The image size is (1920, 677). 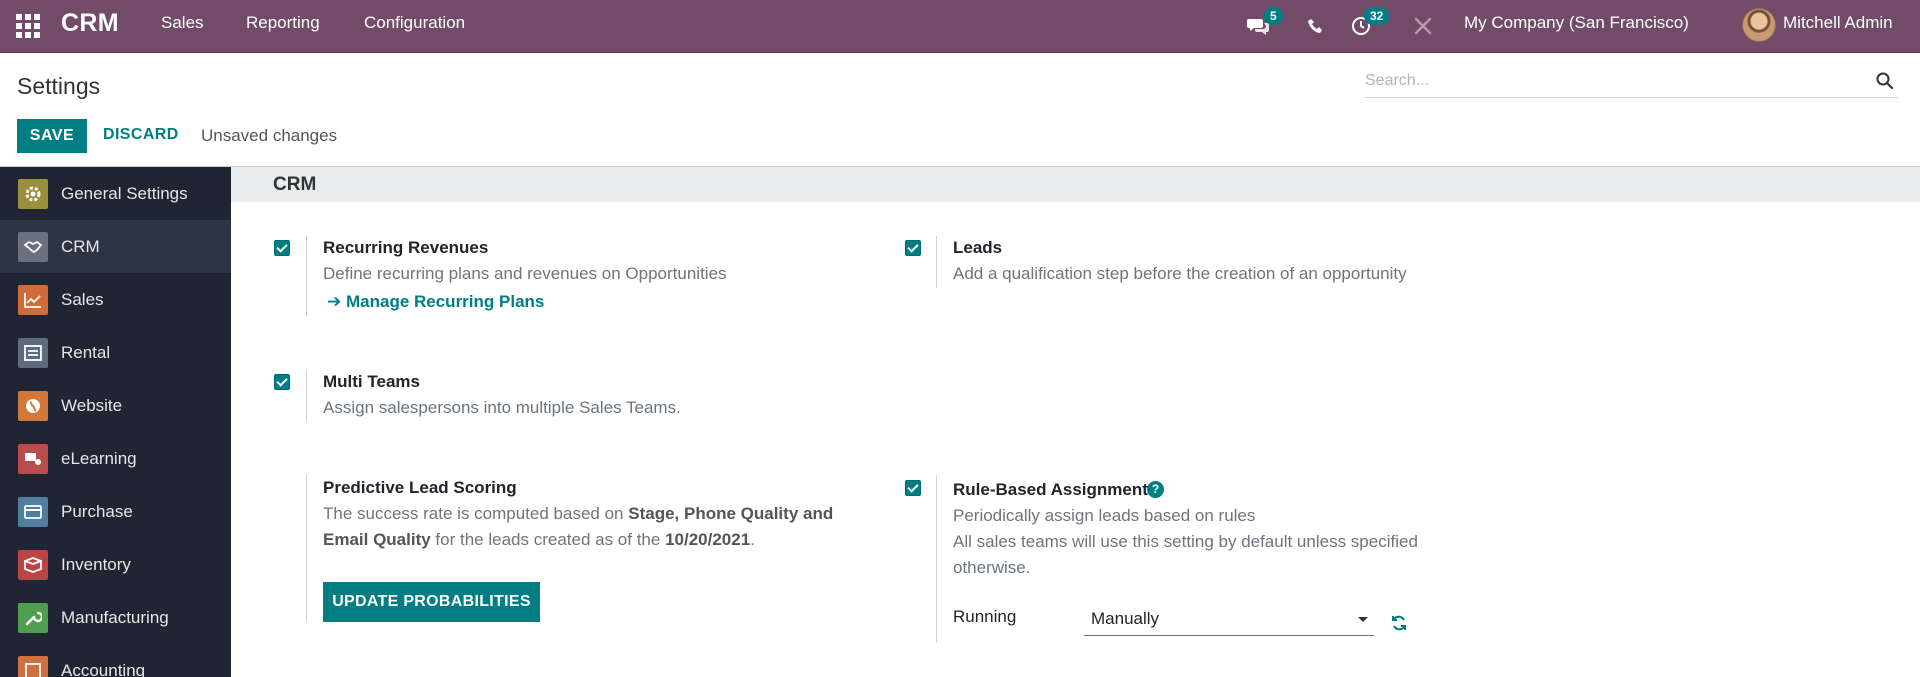 I want to click on sidebar-item-website: Website, so click(x=115, y=405).